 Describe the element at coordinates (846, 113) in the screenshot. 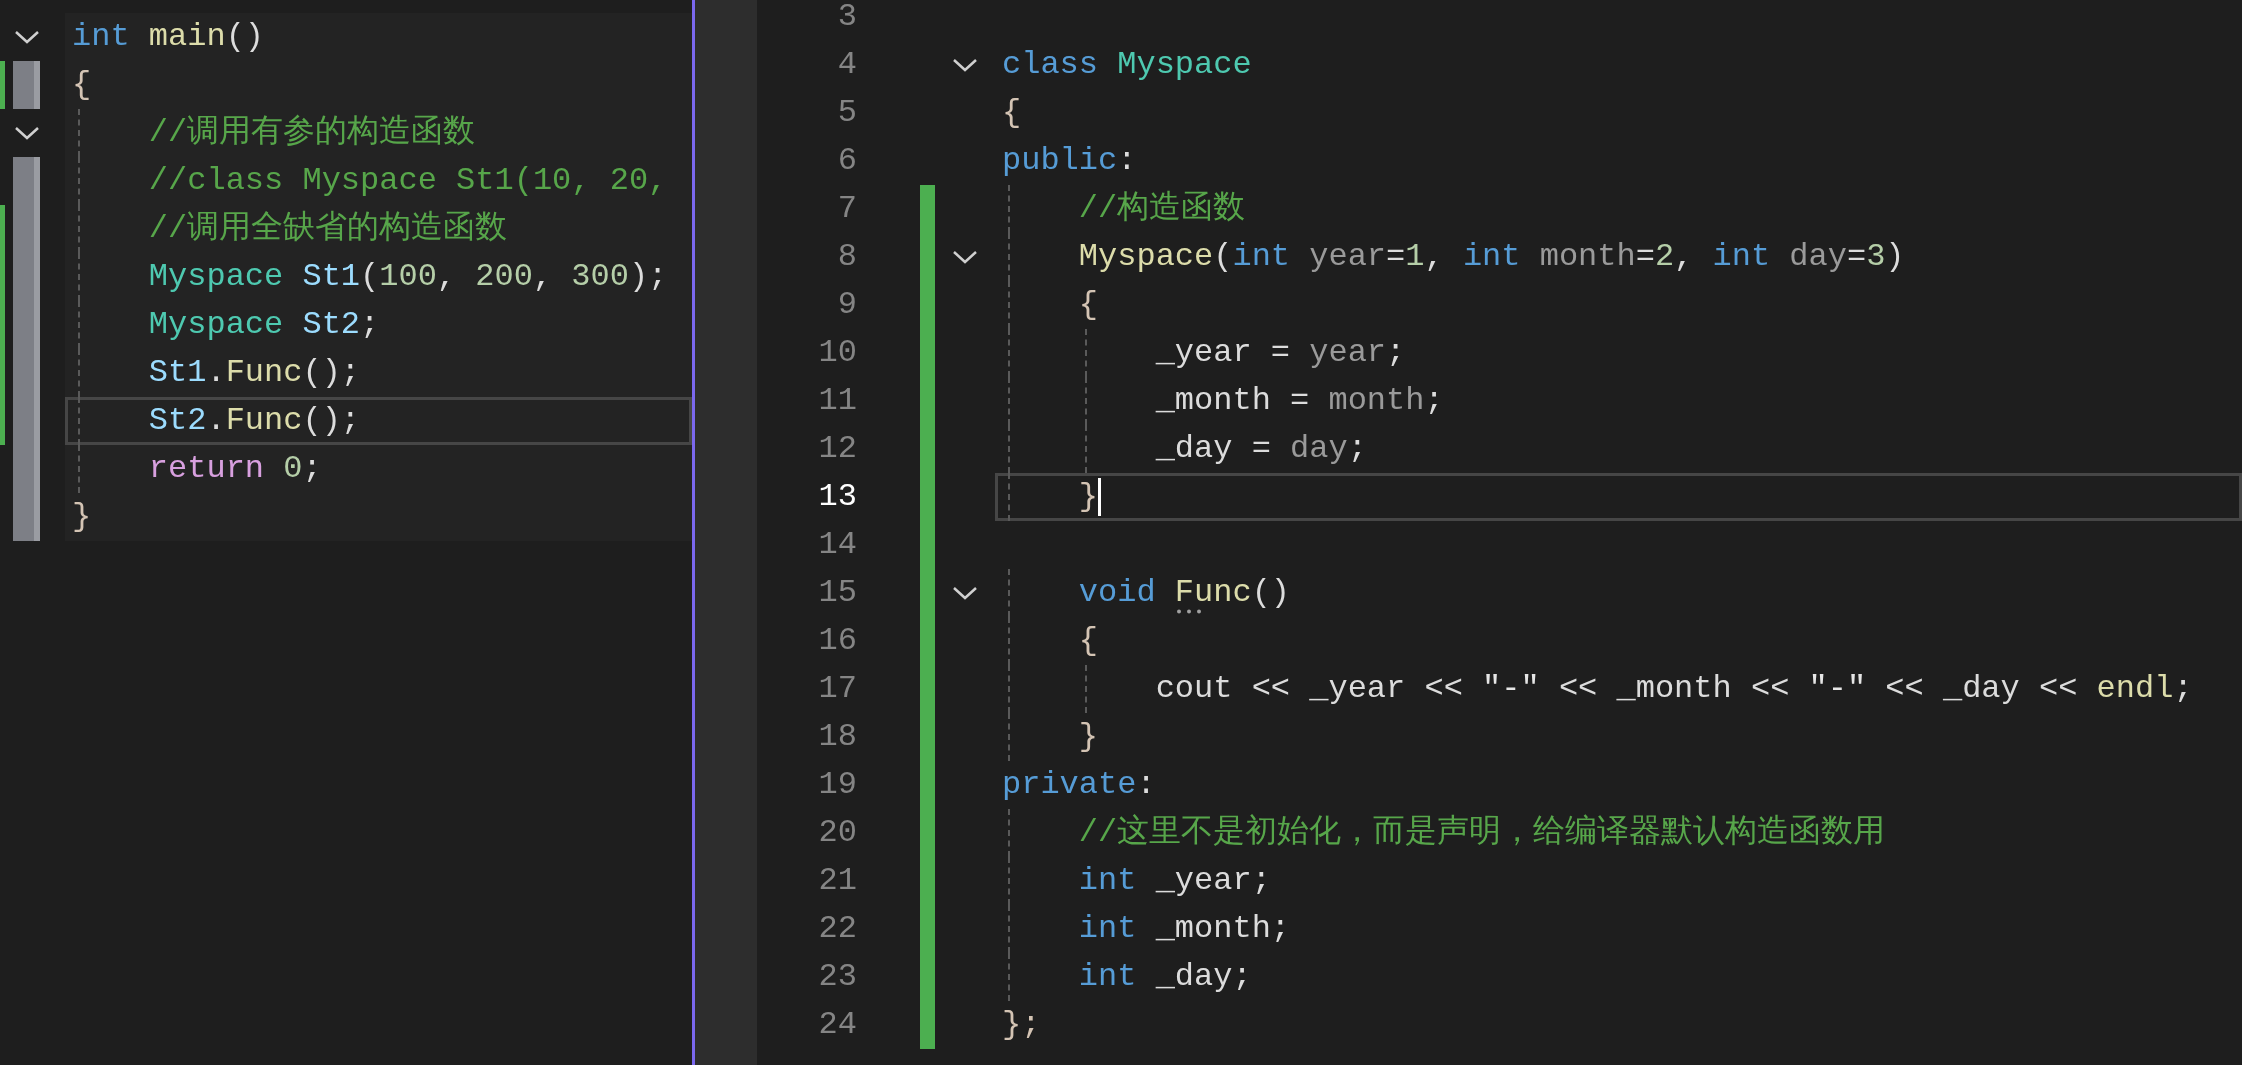

I see `line-number: 5` at that location.